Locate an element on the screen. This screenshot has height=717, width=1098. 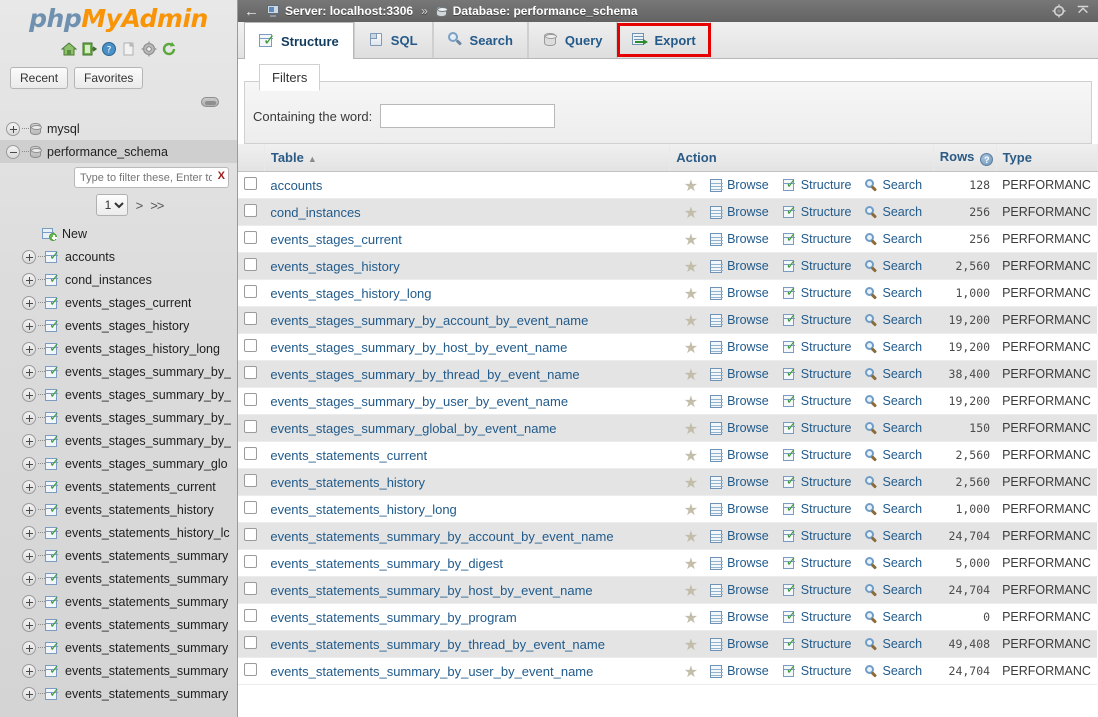
expand-mysql-icon is located at coordinates (13, 128).